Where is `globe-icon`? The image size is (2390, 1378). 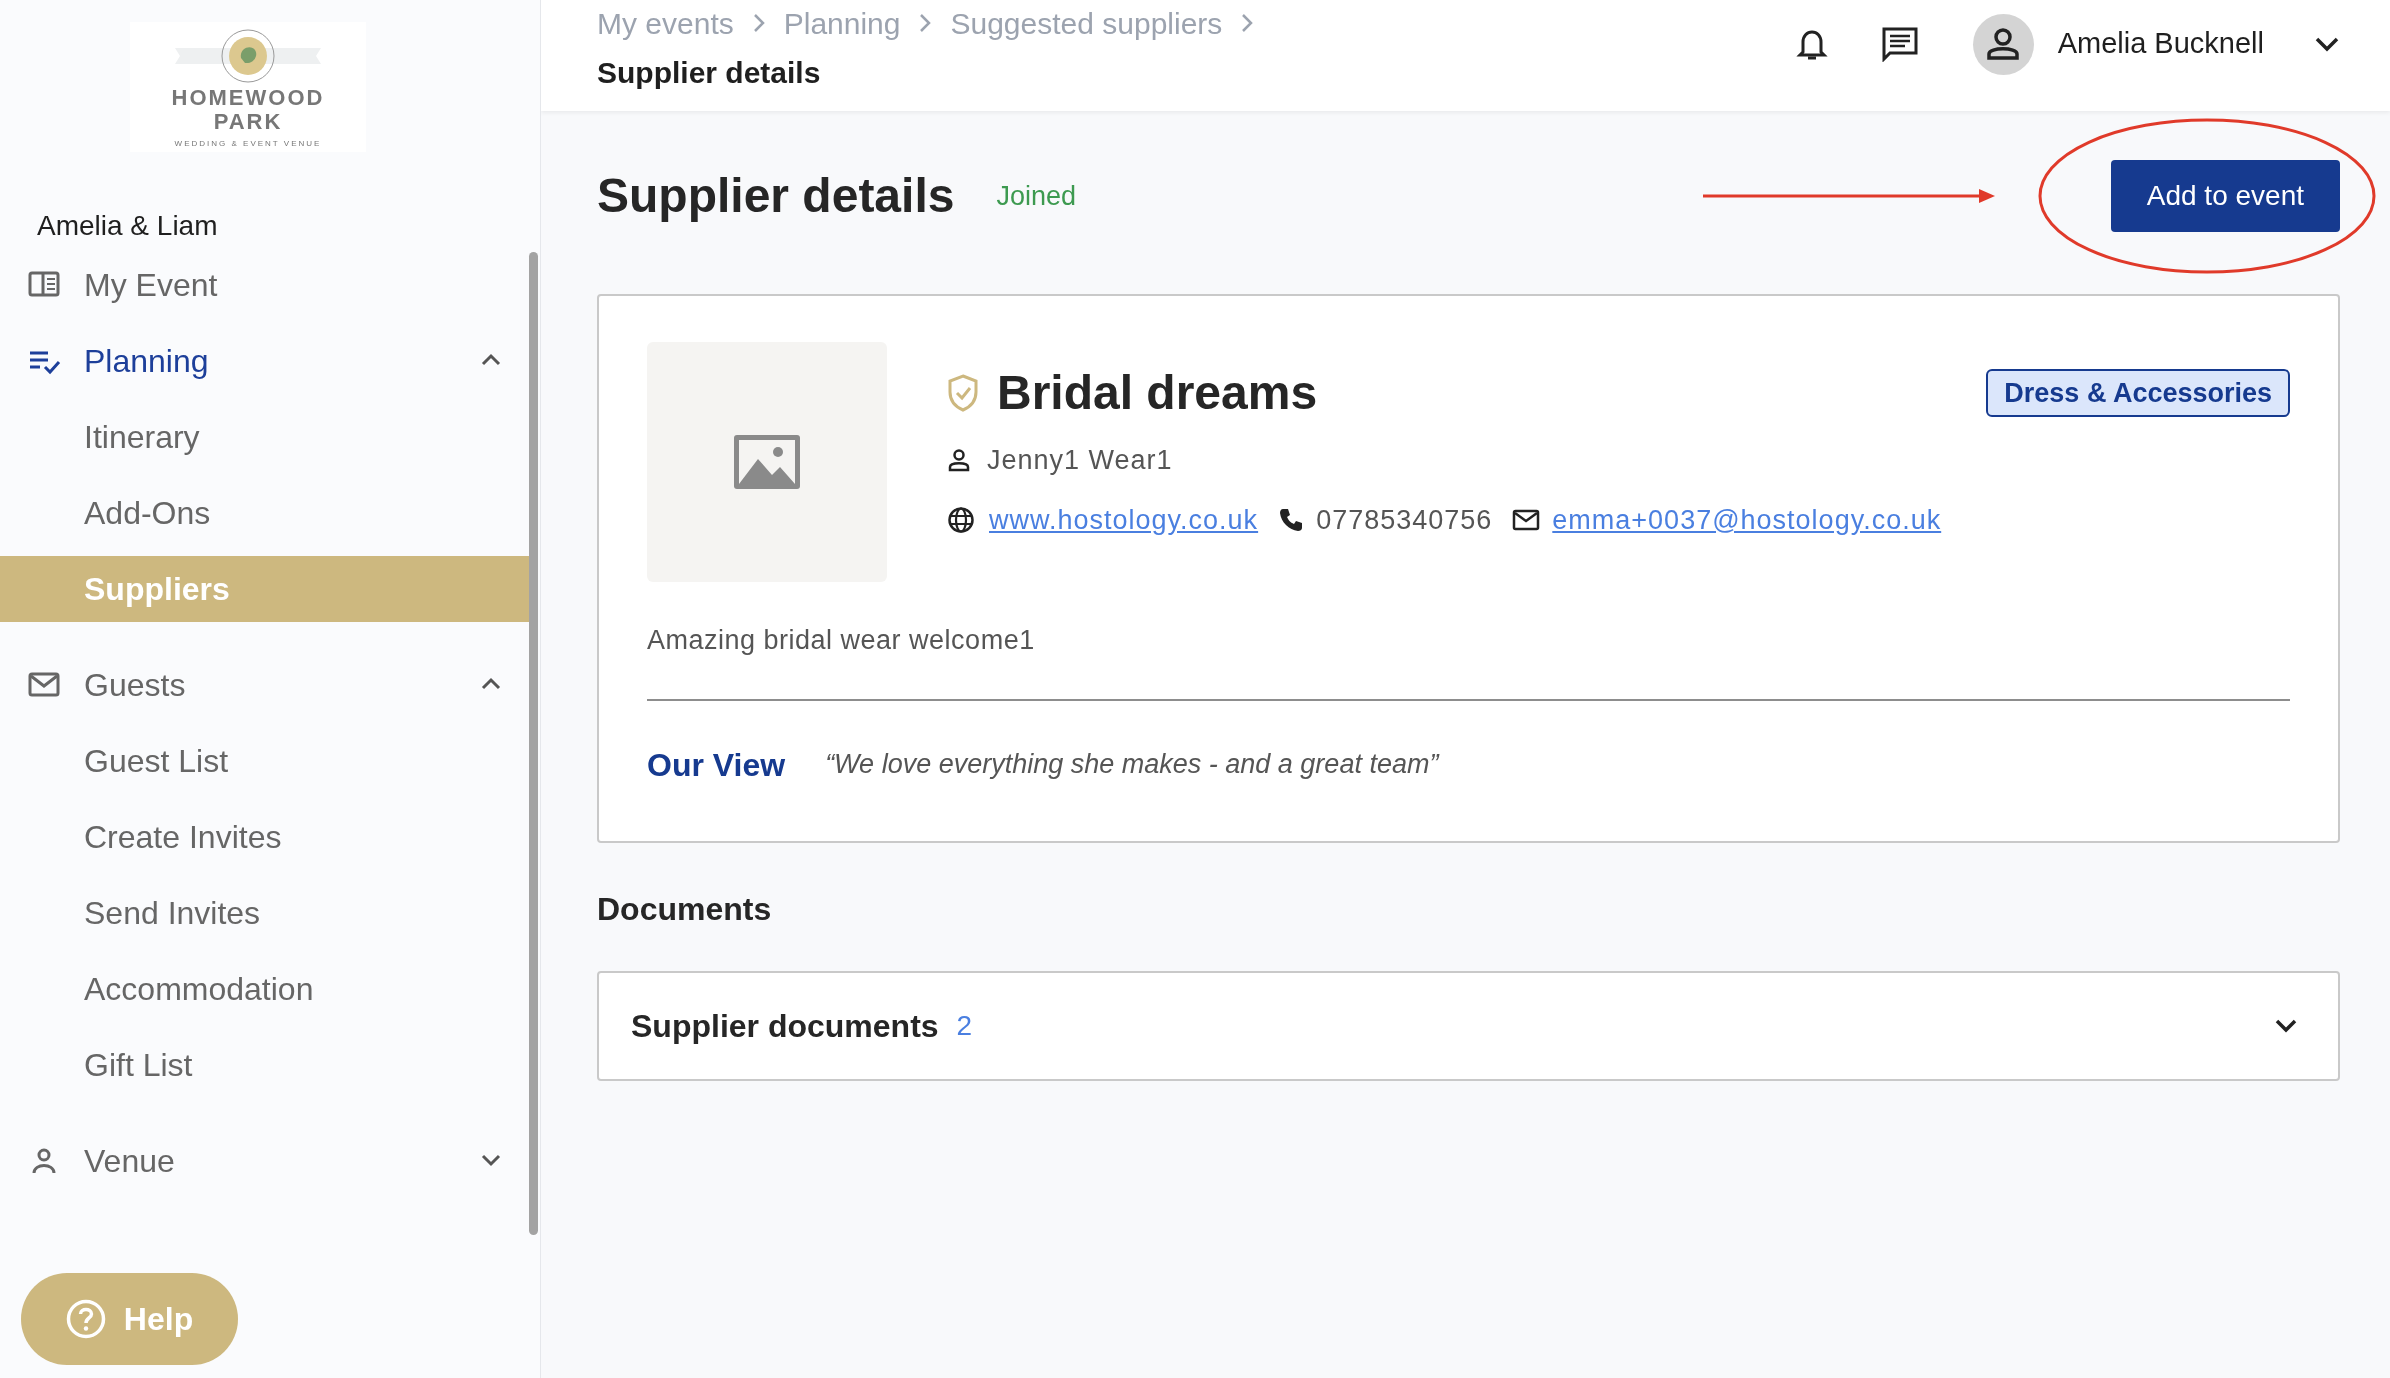
globe-icon is located at coordinates (961, 520).